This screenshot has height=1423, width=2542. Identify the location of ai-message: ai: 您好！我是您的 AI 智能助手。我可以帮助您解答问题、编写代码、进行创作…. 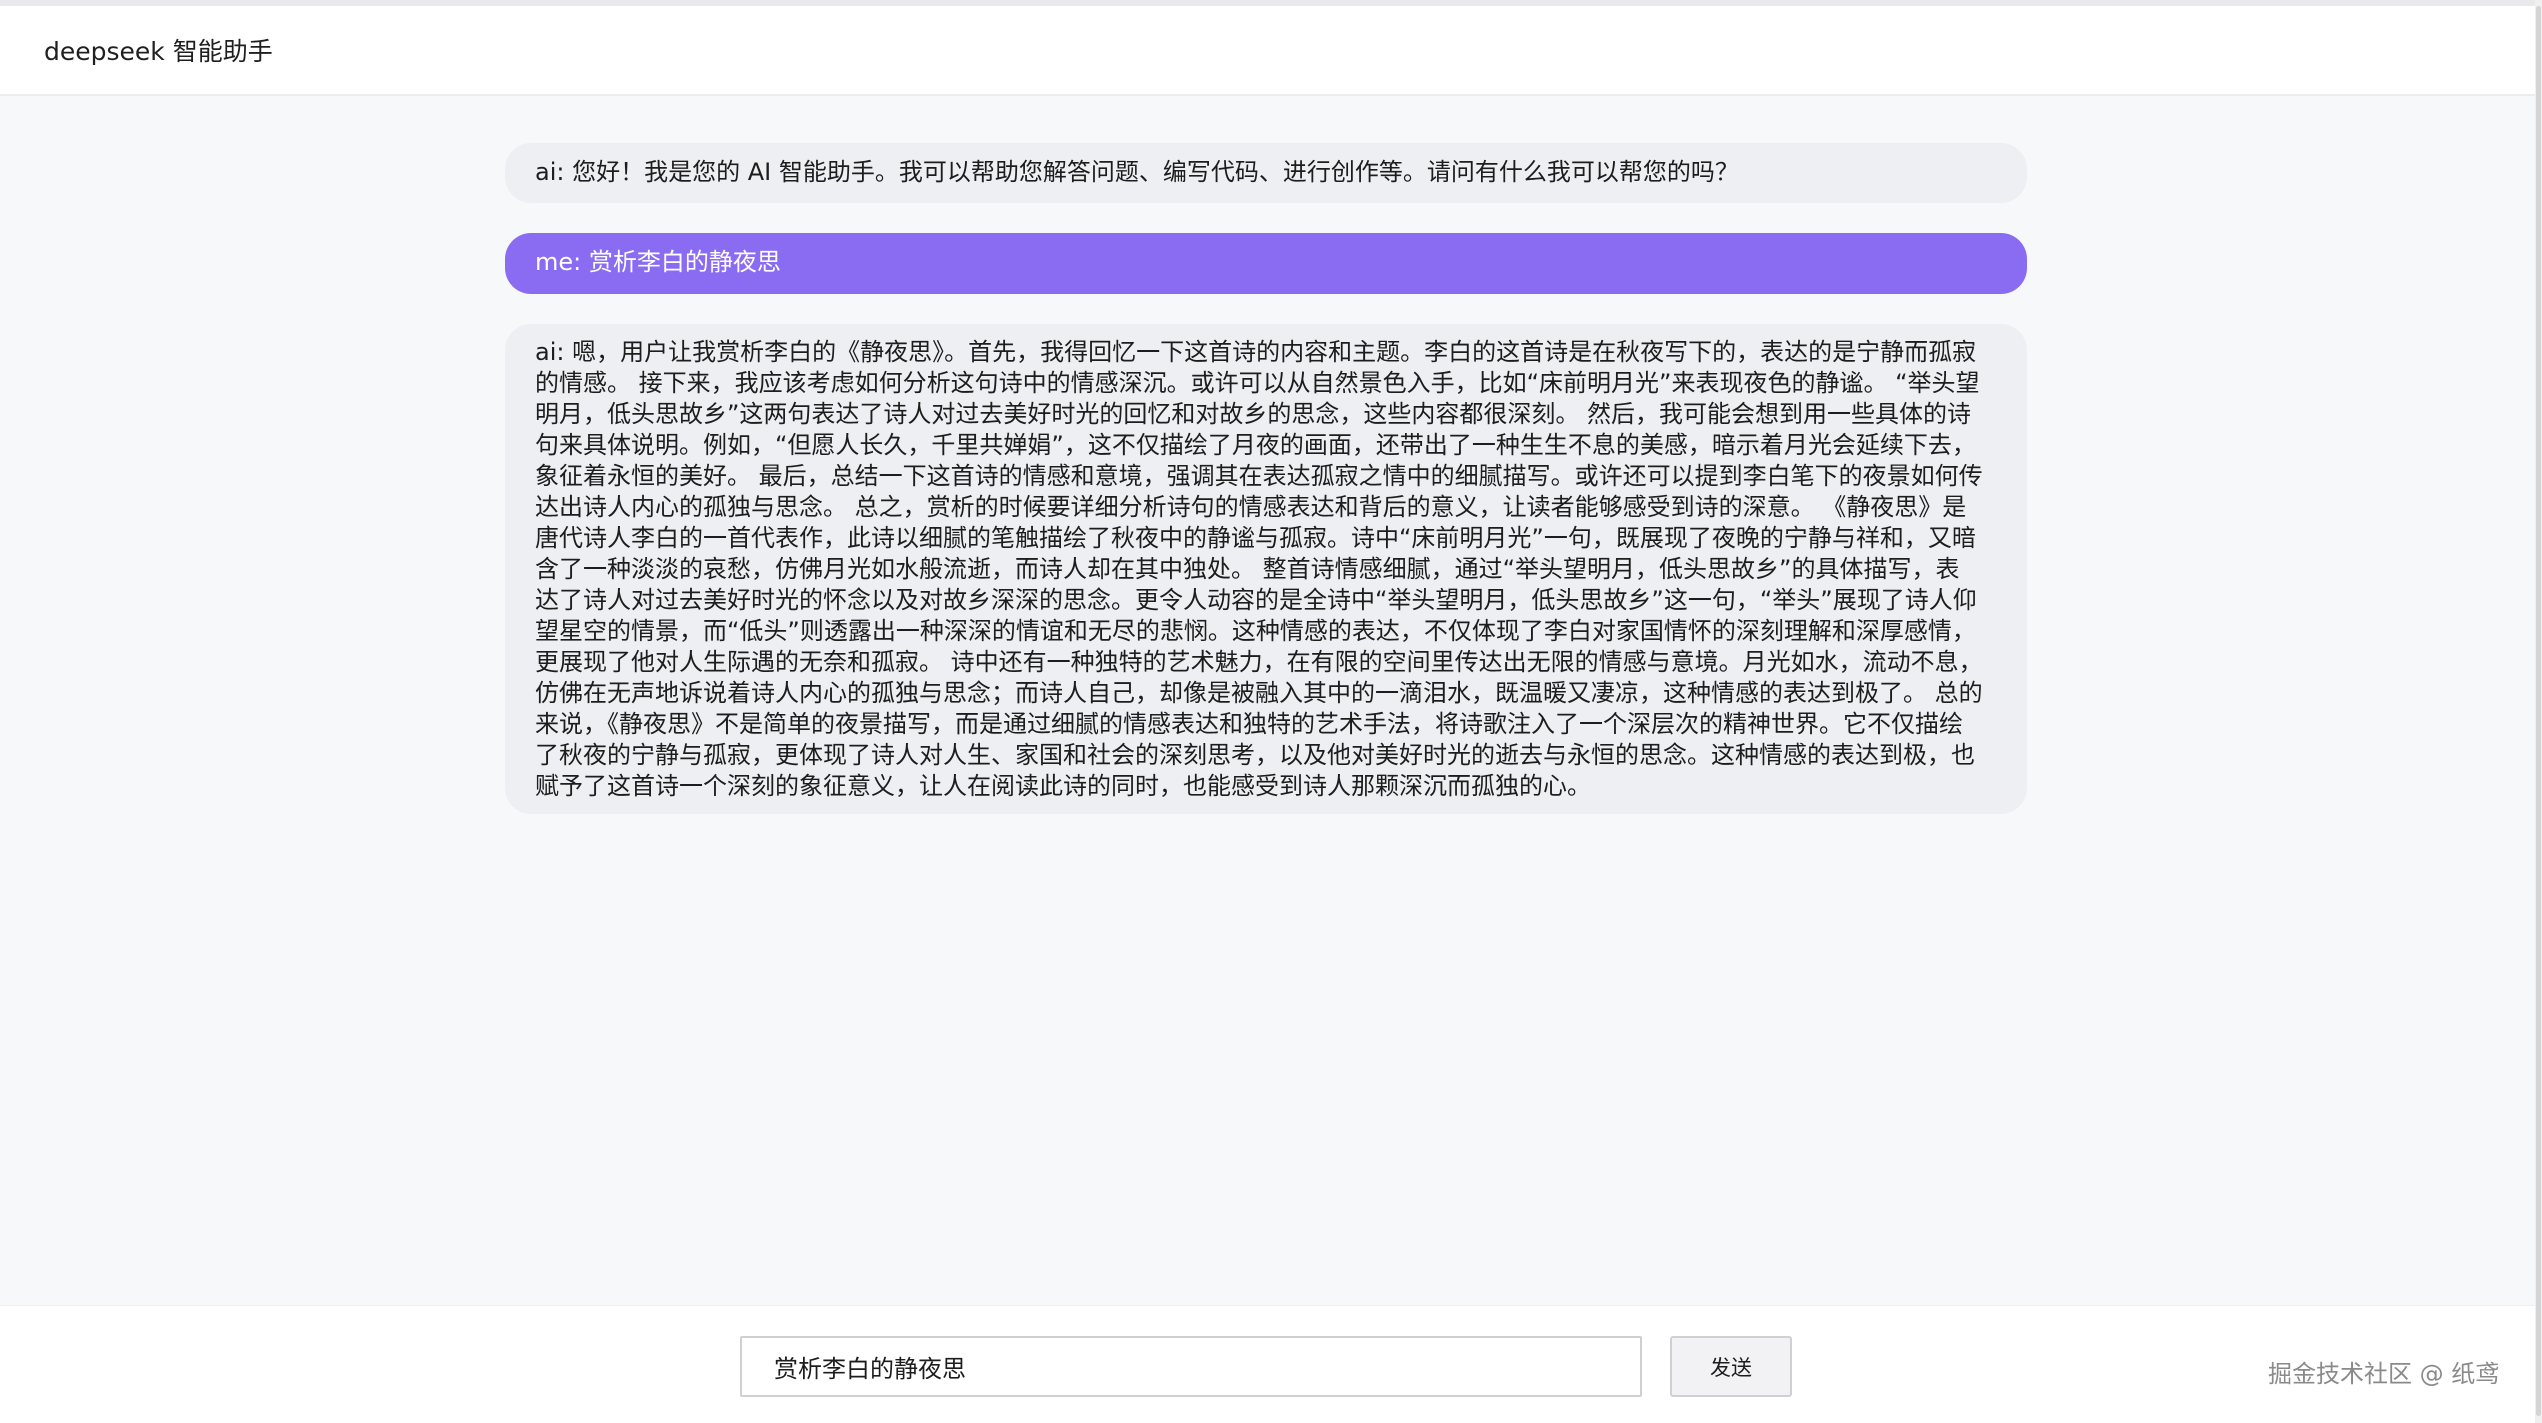
(1266, 173).